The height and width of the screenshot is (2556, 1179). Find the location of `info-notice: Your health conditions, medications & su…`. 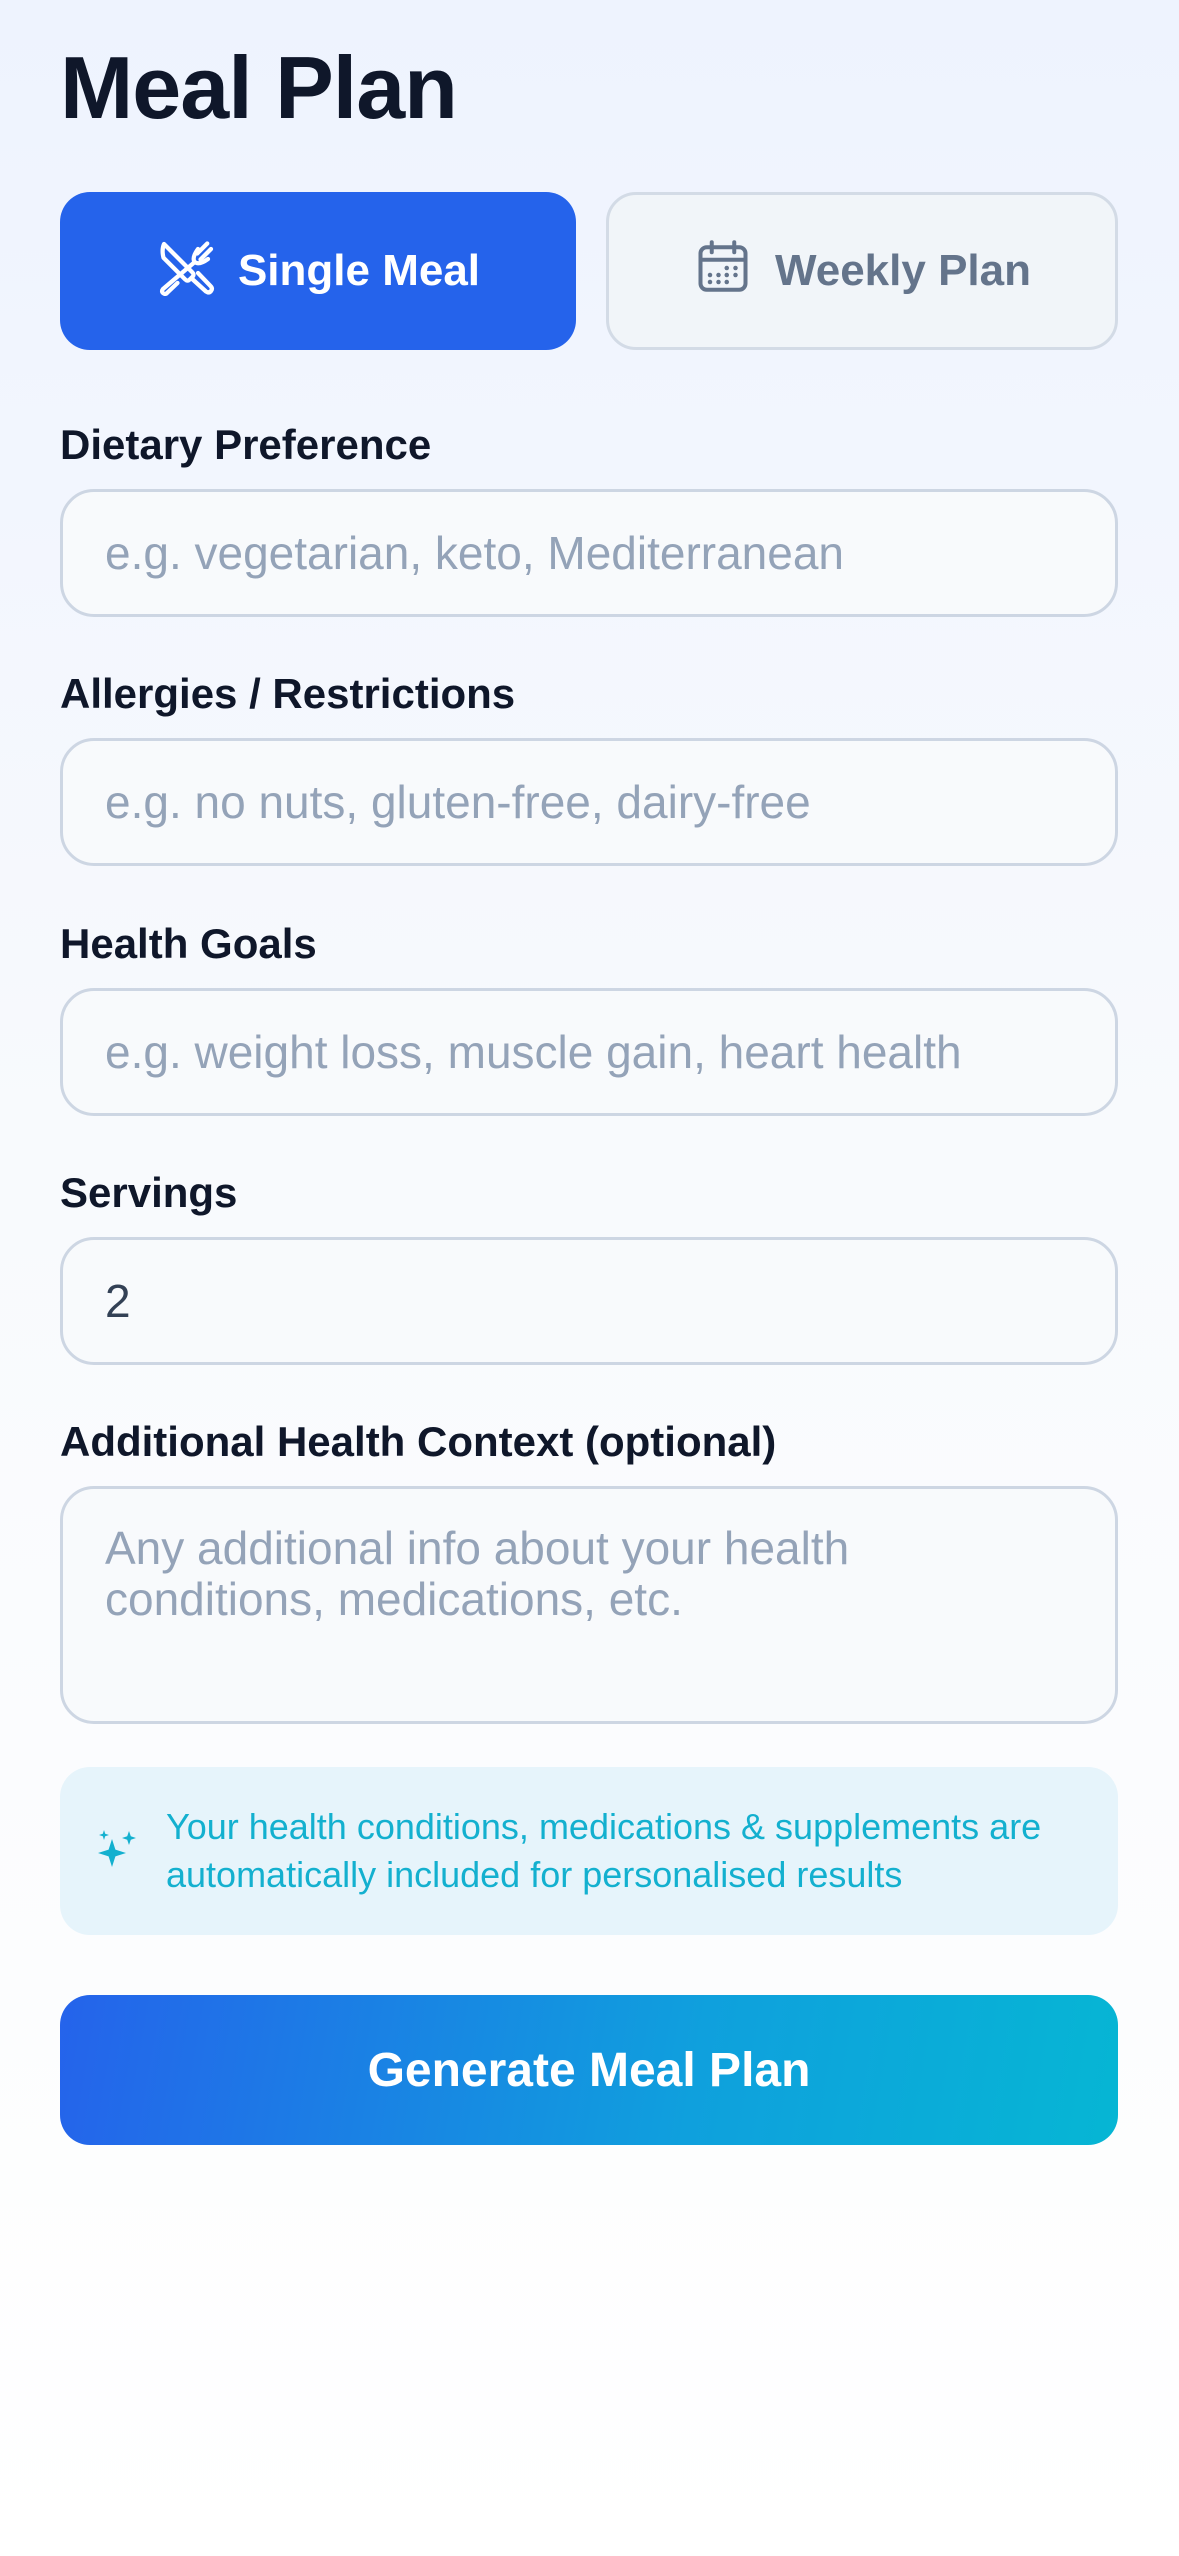

info-notice: Your health conditions, medications & su… is located at coordinates (589, 1851).